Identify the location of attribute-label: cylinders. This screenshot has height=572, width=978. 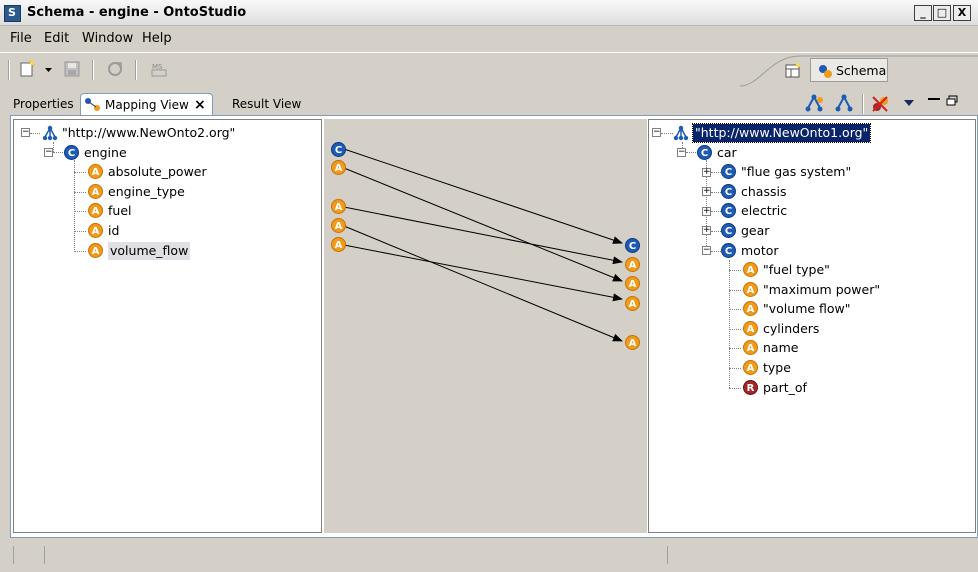
(791, 328).